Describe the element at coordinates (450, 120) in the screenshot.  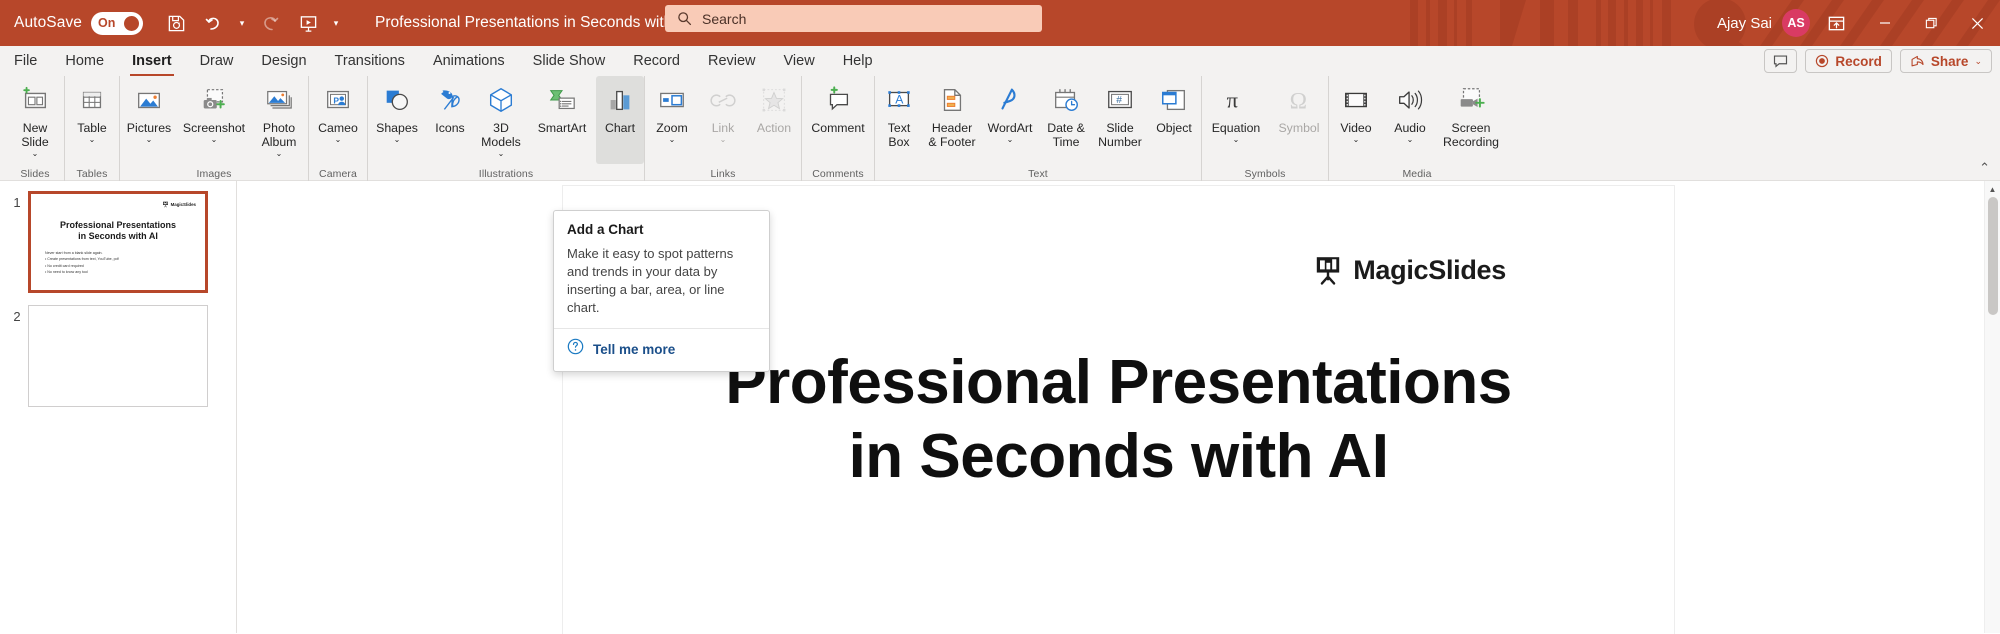
I see `ribbon-button-icons: Icons` at that location.